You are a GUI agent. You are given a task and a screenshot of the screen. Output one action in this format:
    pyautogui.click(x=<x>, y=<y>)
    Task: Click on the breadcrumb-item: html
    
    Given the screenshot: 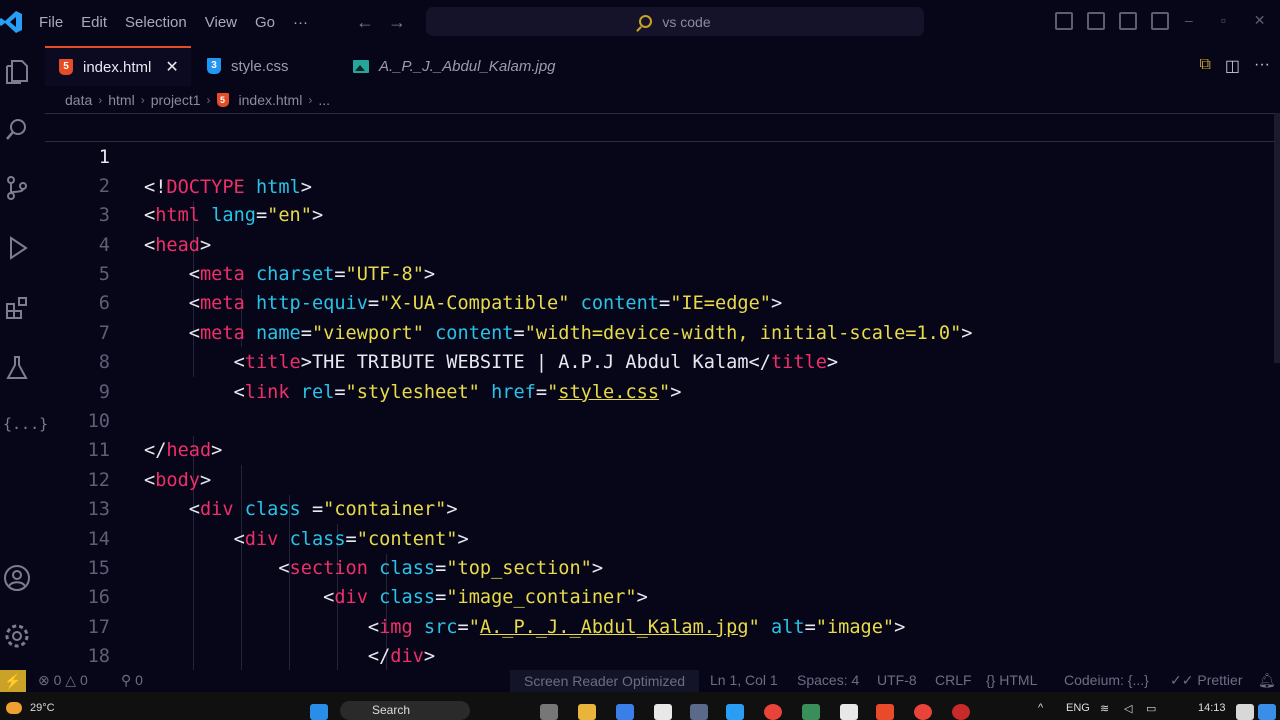 What is the action you would take?
    pyautogui.click(x=121, y=100)
    